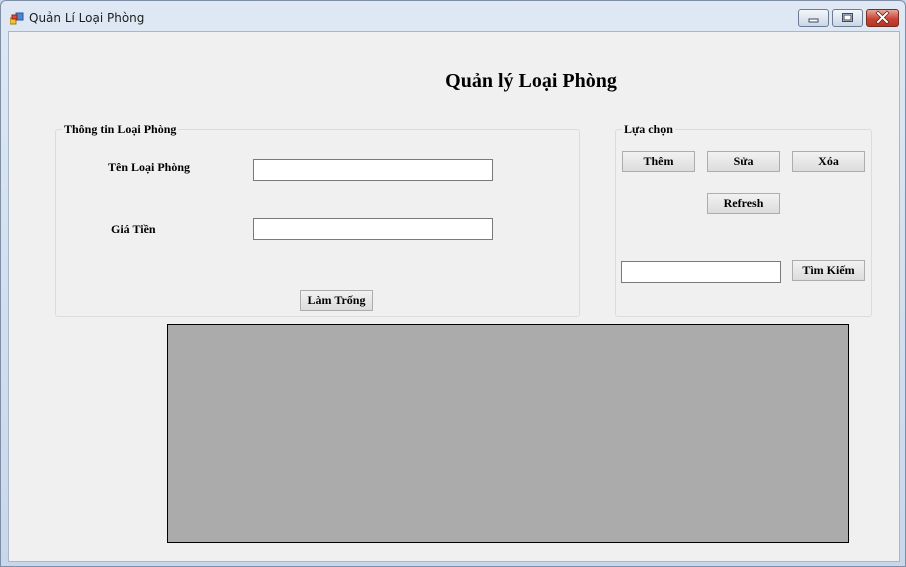 This screenshot has height=567, width=906. I want to click on delete-button: Xóa, so click(828, 161).